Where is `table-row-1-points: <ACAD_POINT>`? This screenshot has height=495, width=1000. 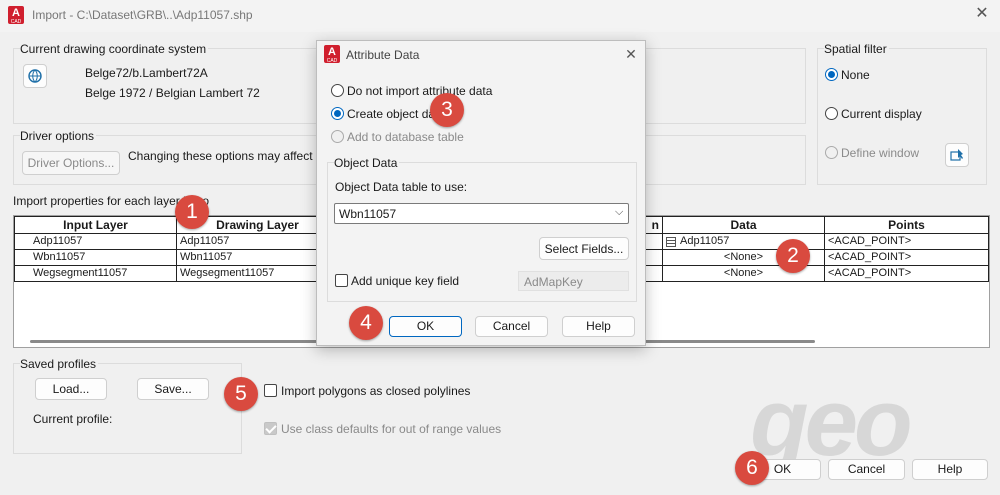 table-row-1-points: <ACAD_POINT> is located at coordinates (906, 242).